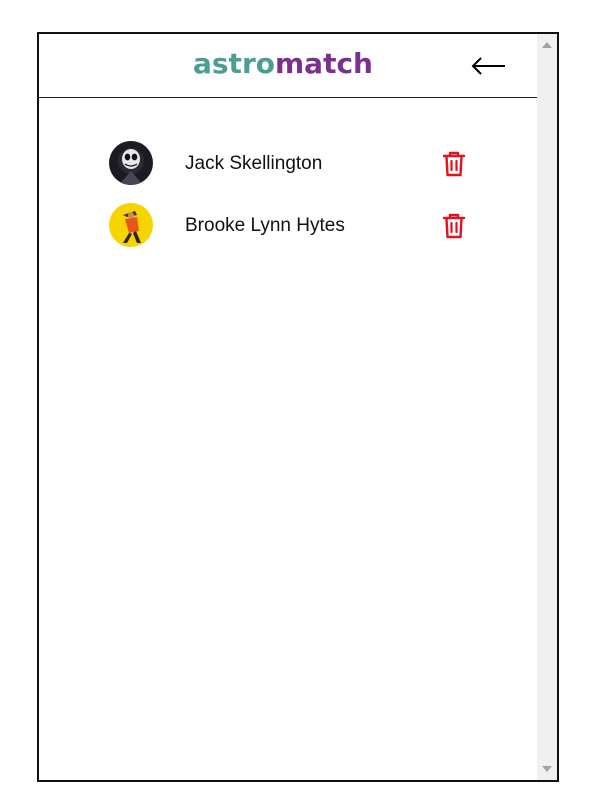 The width and height of the screenshot is (601, 812). I want to click on match-row: Brooke Lynn Hytes, so click(289, 226).